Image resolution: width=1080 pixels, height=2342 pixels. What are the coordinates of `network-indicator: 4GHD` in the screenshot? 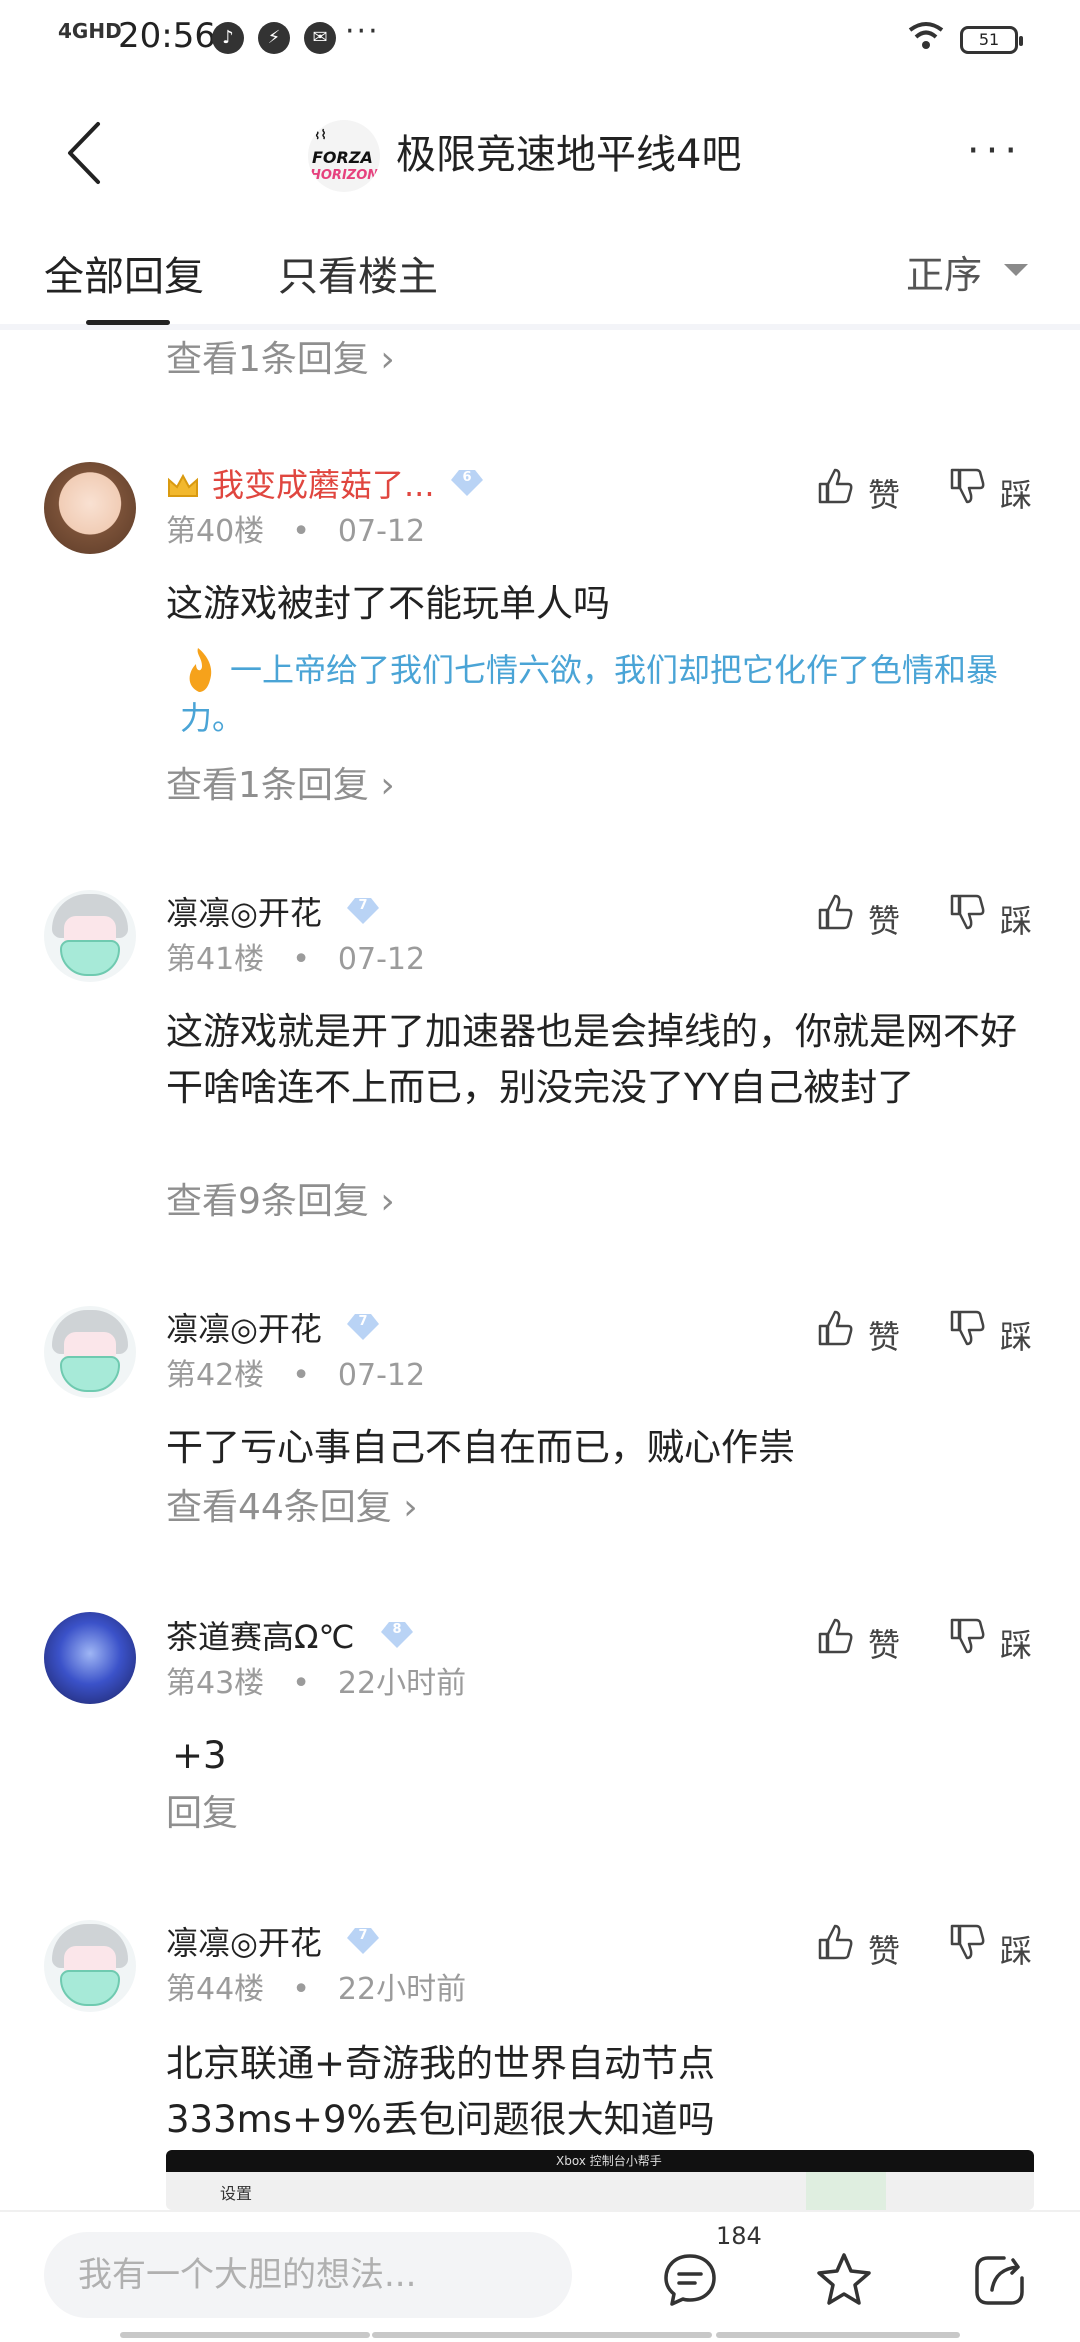 It's located at (90, 31).